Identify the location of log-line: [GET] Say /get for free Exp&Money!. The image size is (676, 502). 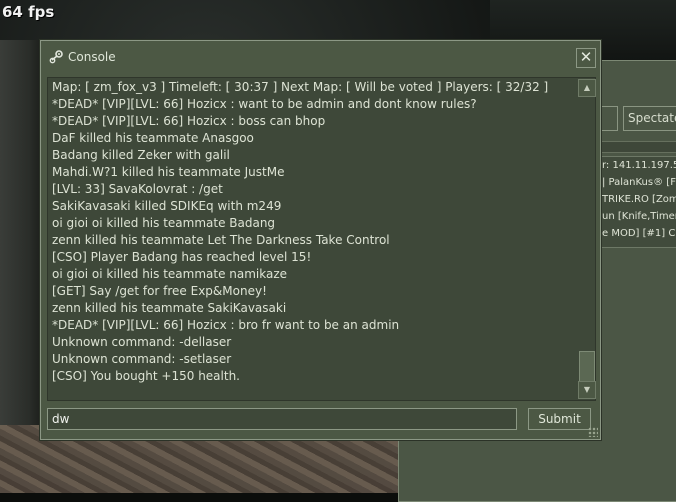
(159, 291).